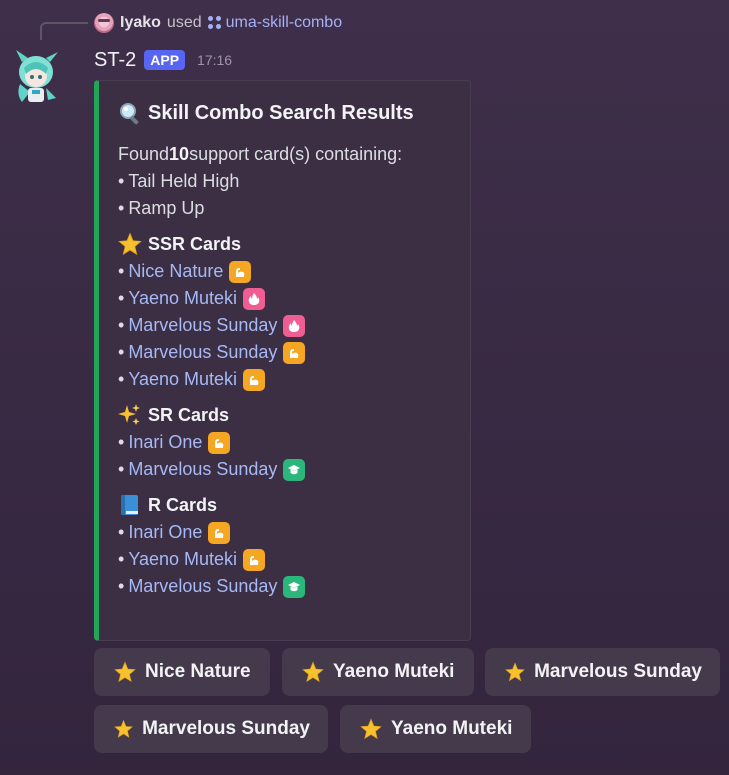 The image size is (729, 775). Describe the element at coordinates (36, 76) in the screenshot. I see `bot-avatar` at that location.